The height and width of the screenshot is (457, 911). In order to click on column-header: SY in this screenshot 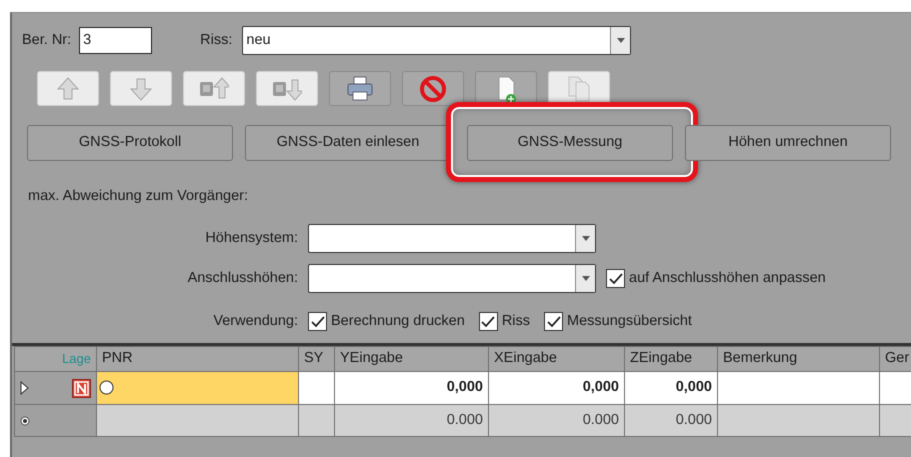, I will do `click(316, 359)`.